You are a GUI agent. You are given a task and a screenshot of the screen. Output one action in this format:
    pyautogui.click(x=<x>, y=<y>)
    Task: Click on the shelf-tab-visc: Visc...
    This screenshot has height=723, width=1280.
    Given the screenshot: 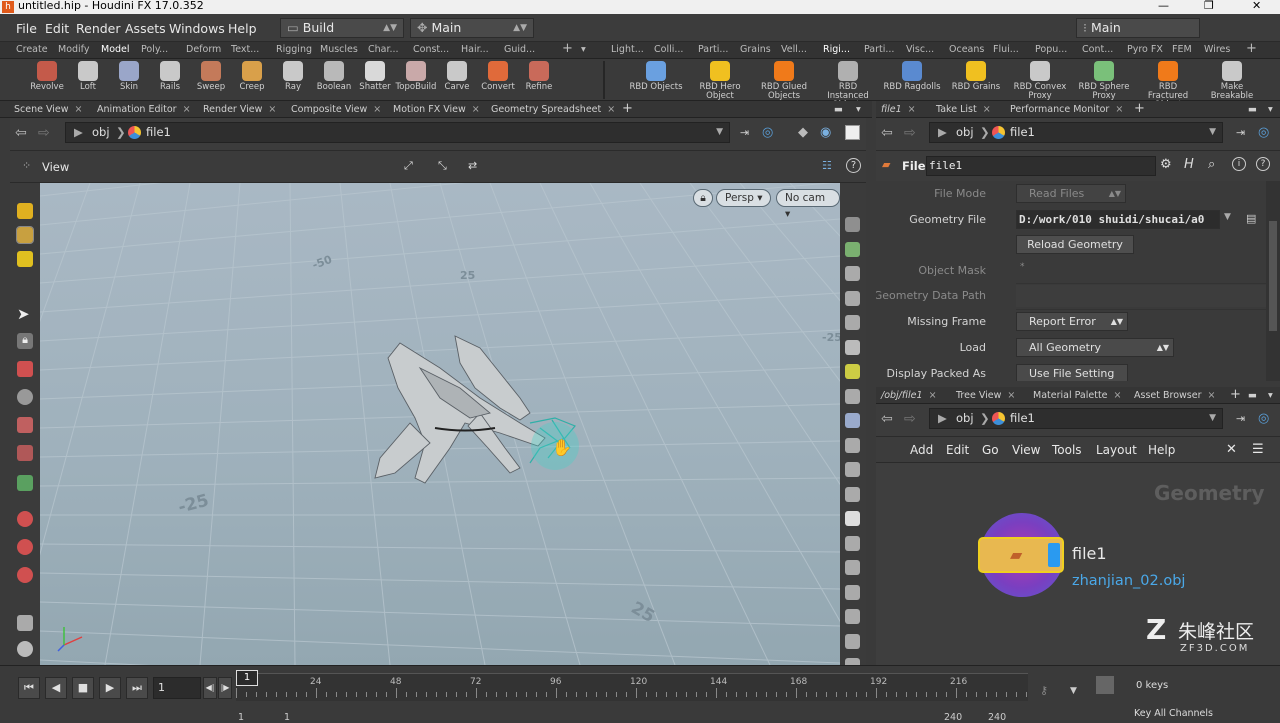 What is the action you would take?
    pyautogui.click(x=920, y=49)
    